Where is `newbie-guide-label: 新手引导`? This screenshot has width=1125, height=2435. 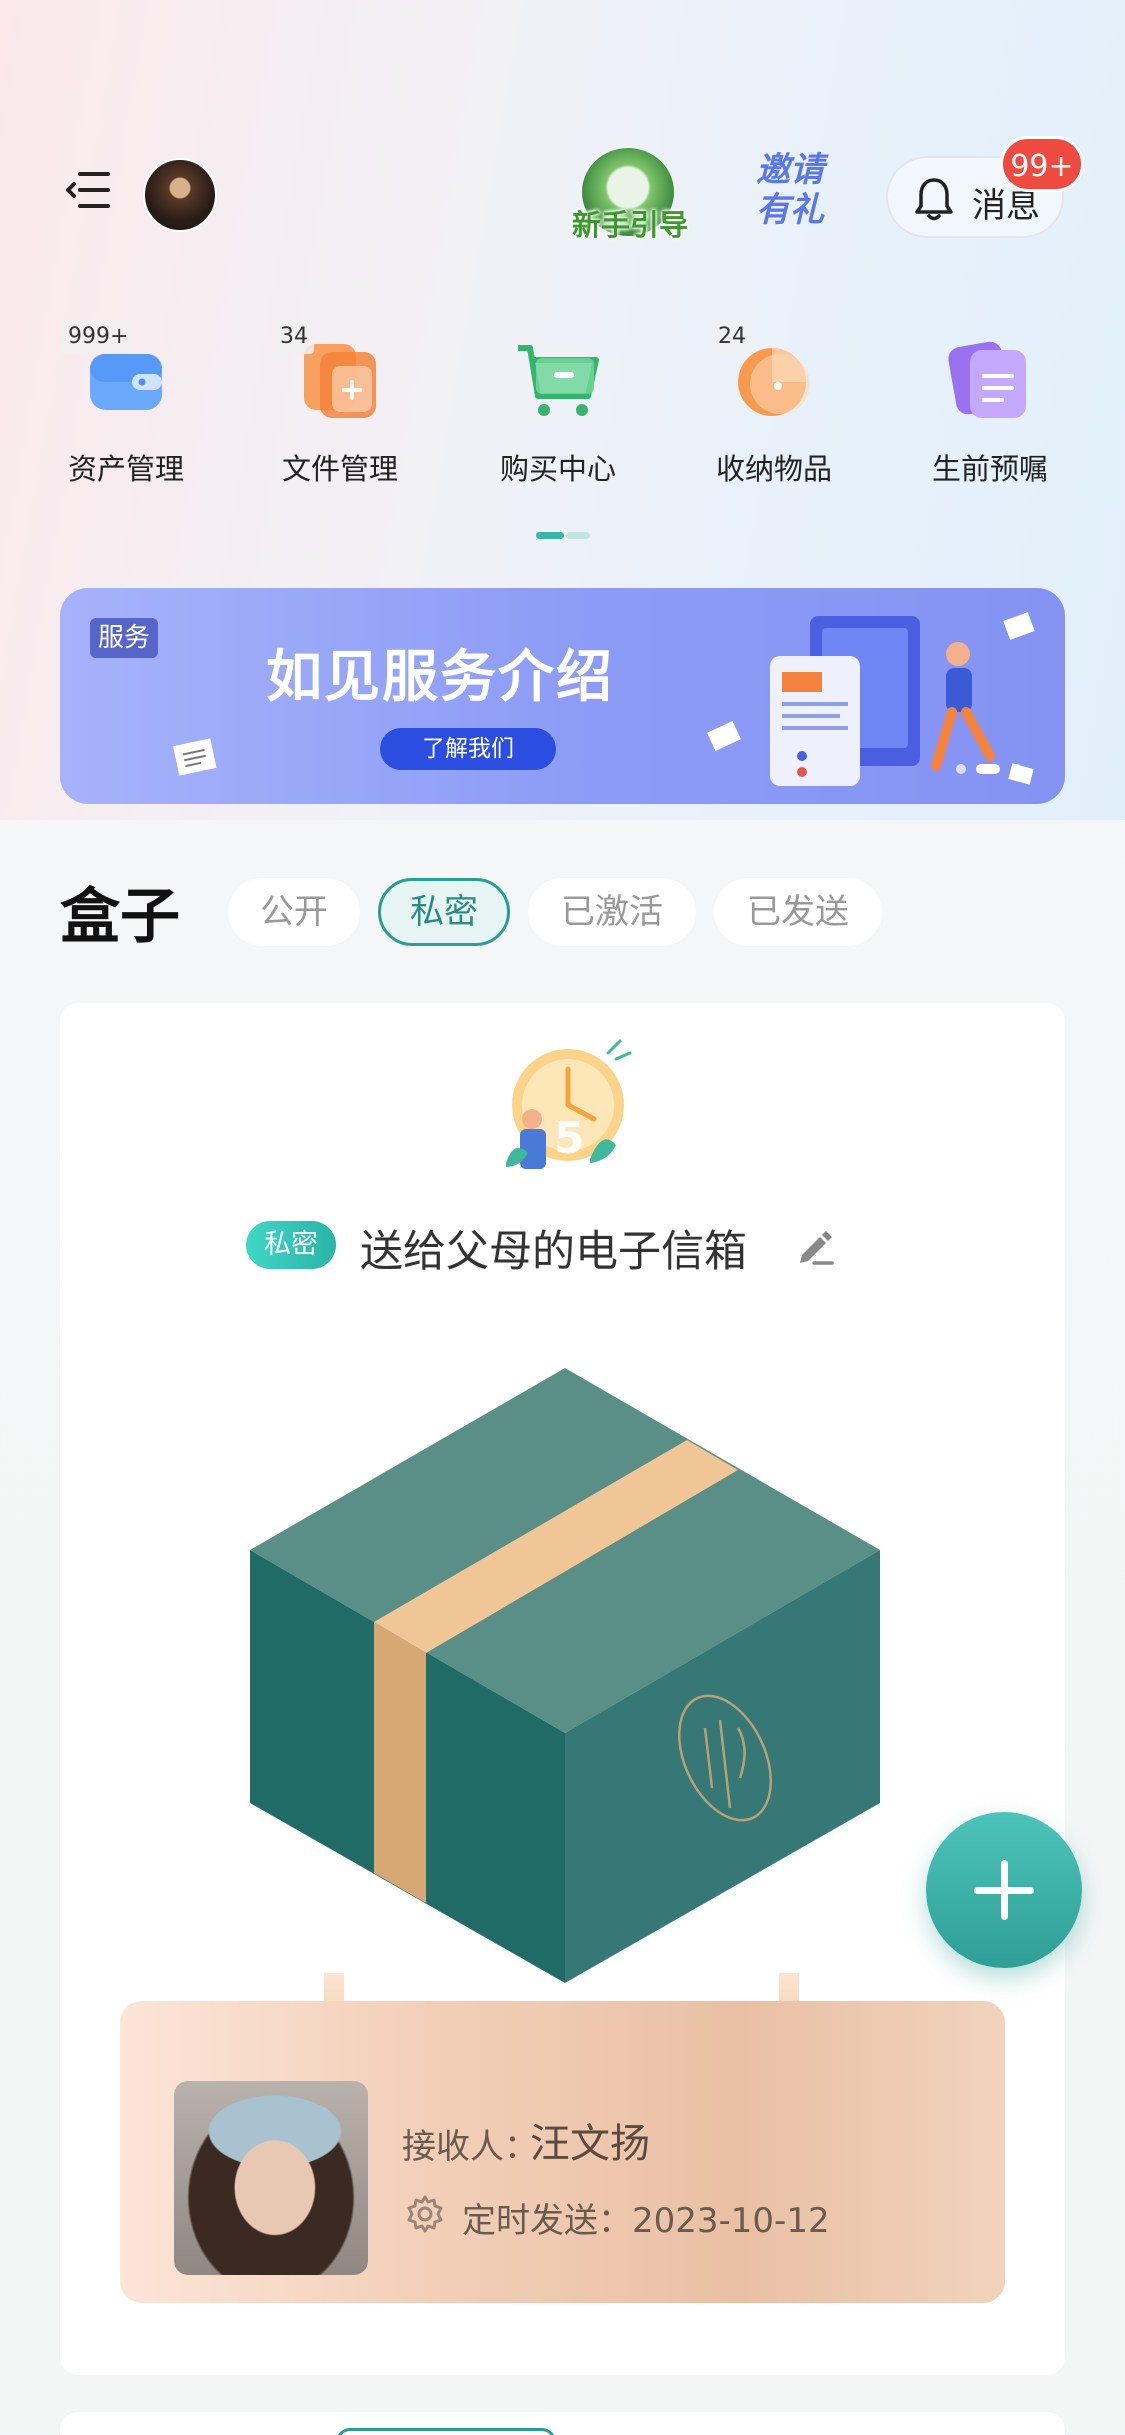
newbie-guide-label: 新手引导 is located at coordinates (629, 225).